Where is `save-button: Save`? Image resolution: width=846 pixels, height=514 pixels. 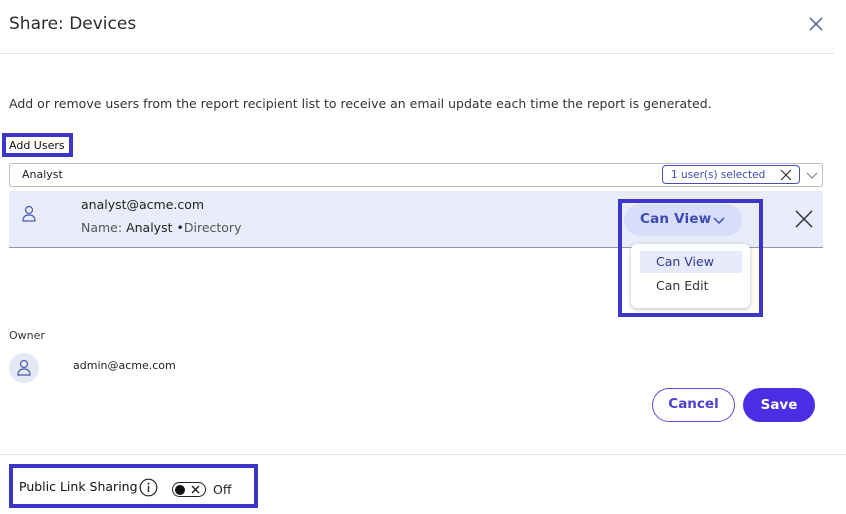 save-button: Save is located at coordinates (779, 405).